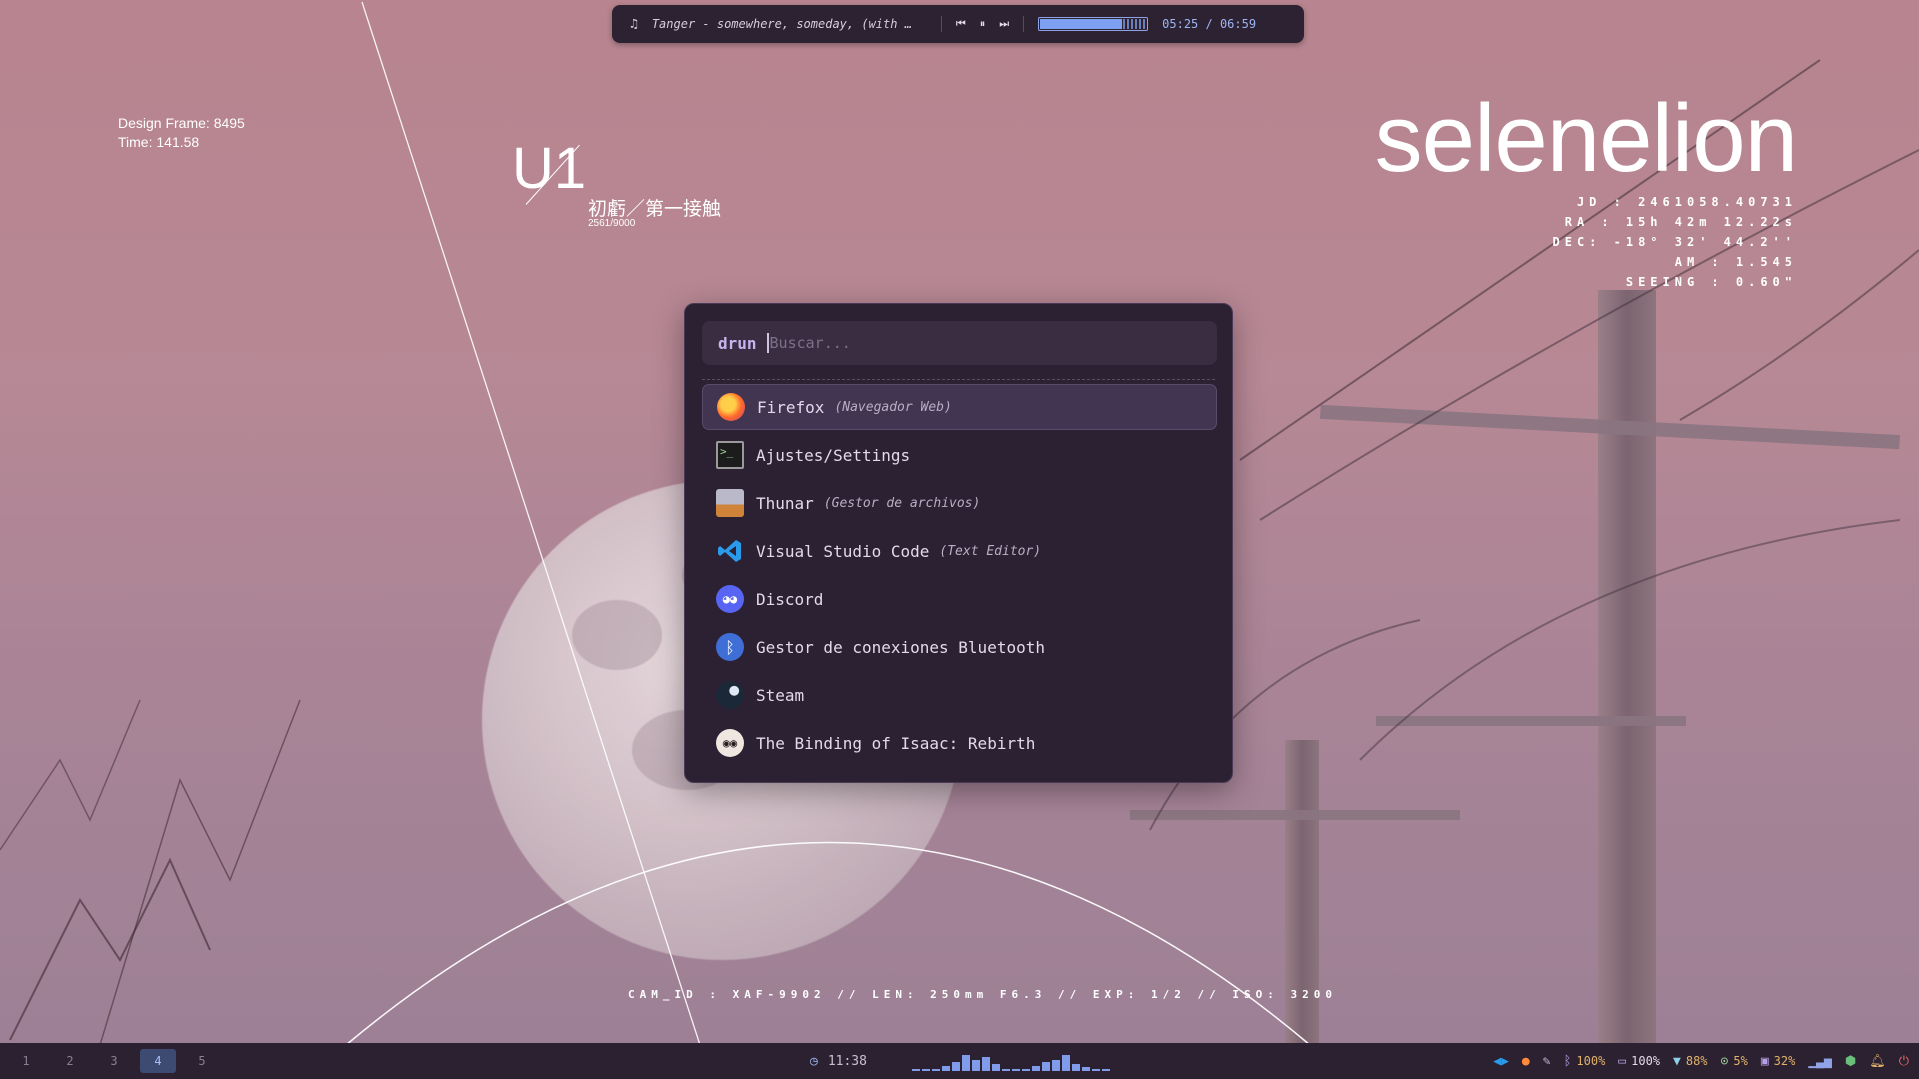  I want to click on wifi-status: ▼ 88%, so click(1690, 1061).